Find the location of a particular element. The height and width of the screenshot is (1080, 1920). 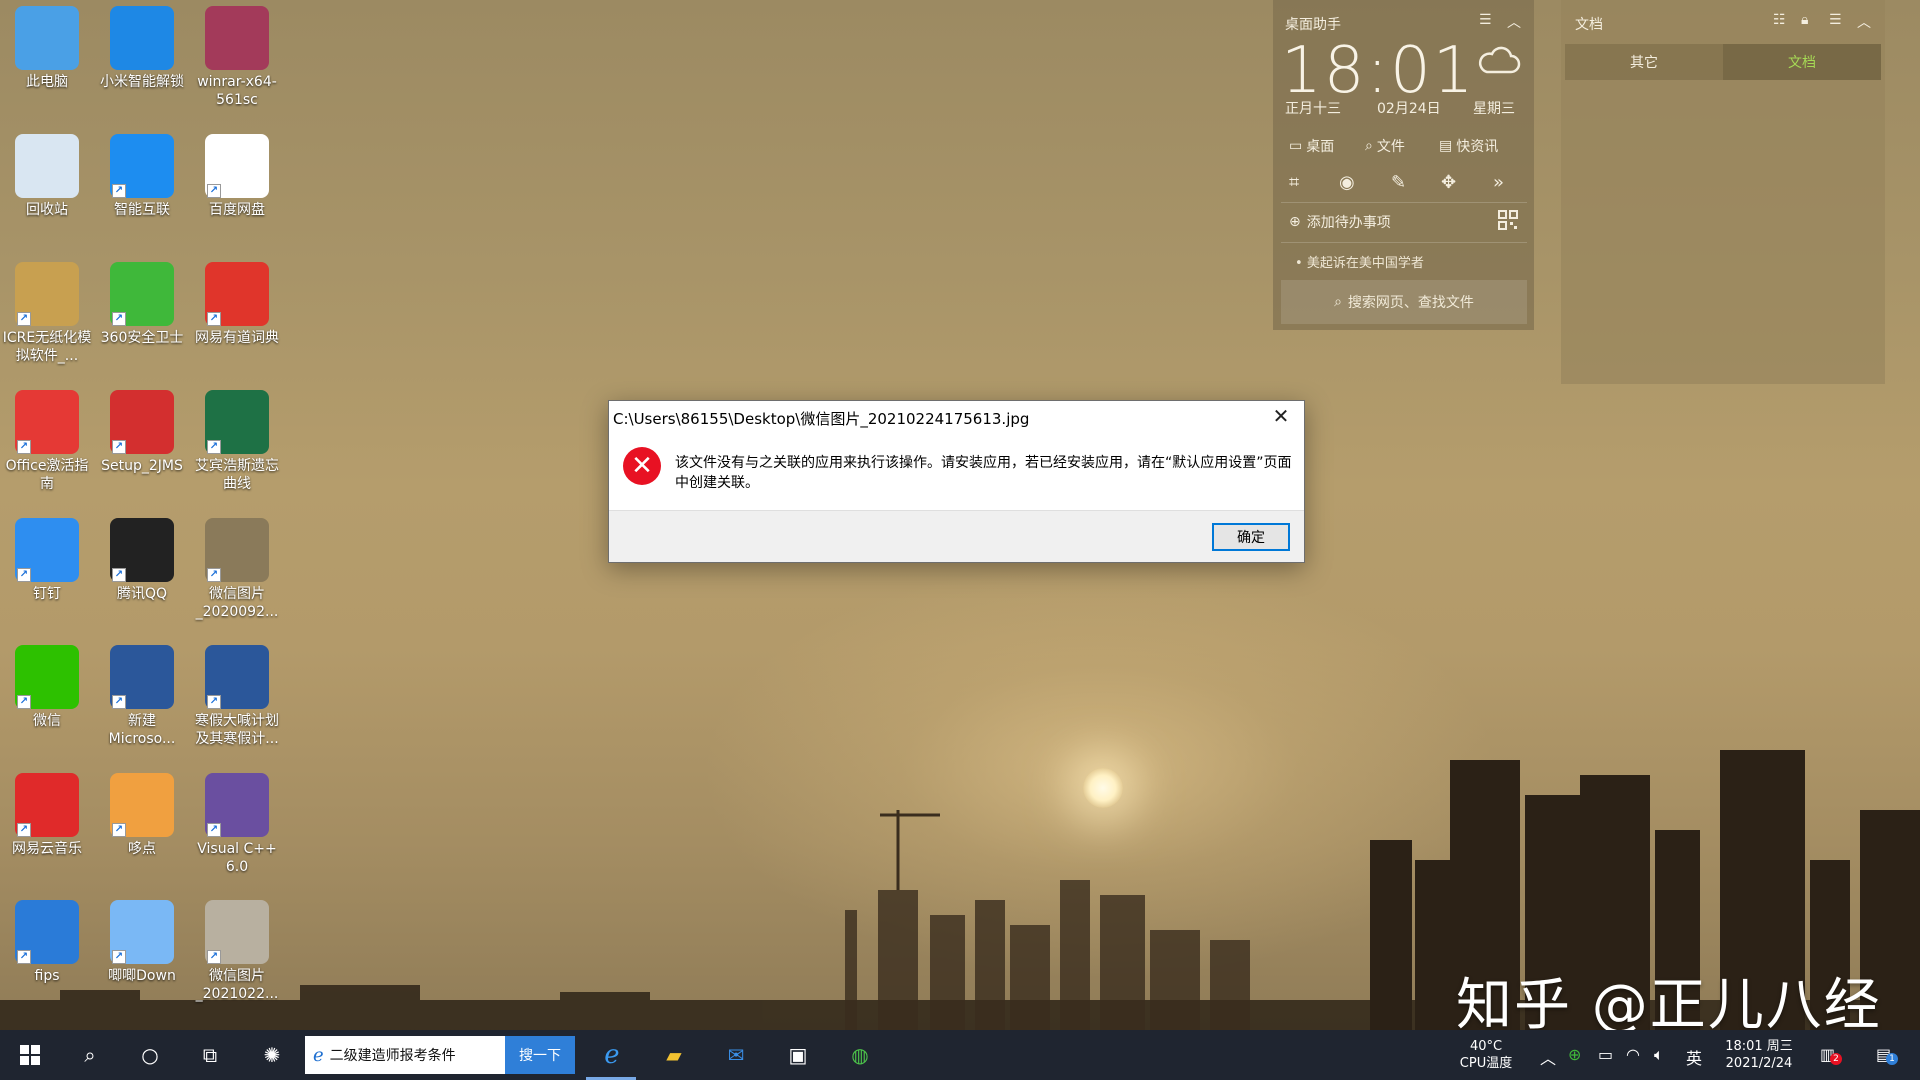

wifi-icon: ◠ is located at coordinates (1633, 1054).